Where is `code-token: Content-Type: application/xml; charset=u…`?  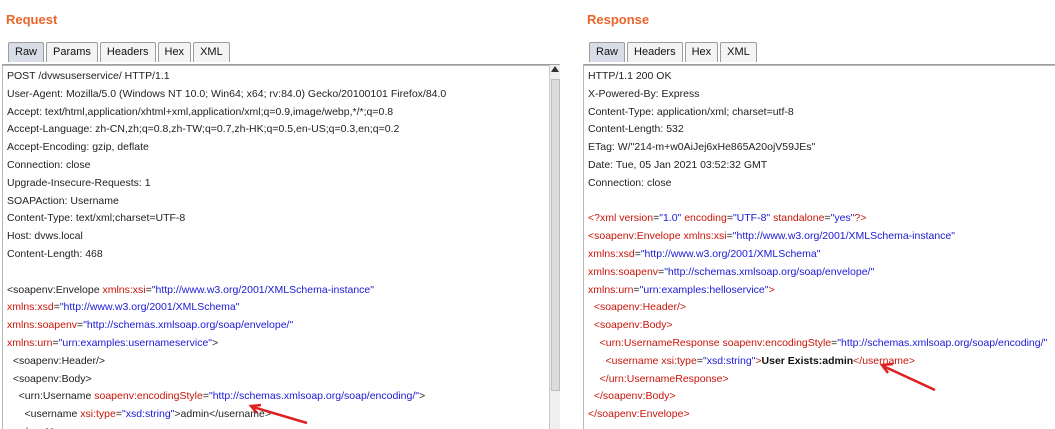 code-token: Content-Type: application/xml; charset=u… is located at coordinates (691, 111).